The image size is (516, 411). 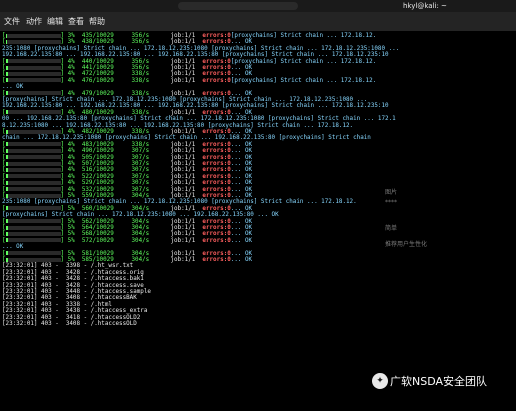 What do you see at coordinates (97, 61) in the screenshot?
I see `progress-count: 440/10029` at bounding box center [97, 61].